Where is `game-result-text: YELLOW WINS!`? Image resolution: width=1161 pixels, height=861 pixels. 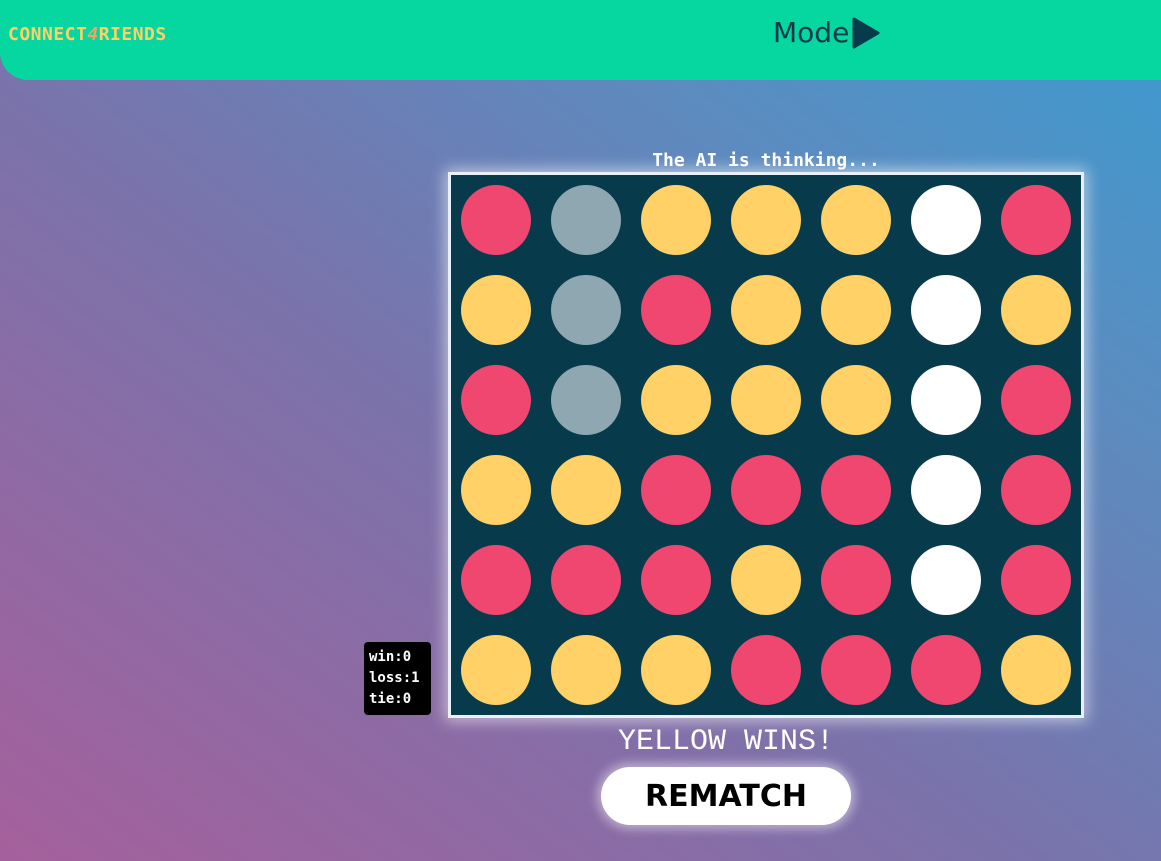
game-result-text: YELLOW WINS! is located at coordinates (726, 742).